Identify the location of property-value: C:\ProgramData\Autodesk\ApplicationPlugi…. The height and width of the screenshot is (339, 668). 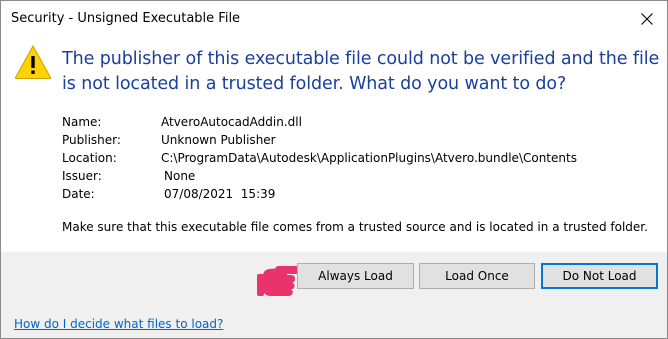
(369, 158).